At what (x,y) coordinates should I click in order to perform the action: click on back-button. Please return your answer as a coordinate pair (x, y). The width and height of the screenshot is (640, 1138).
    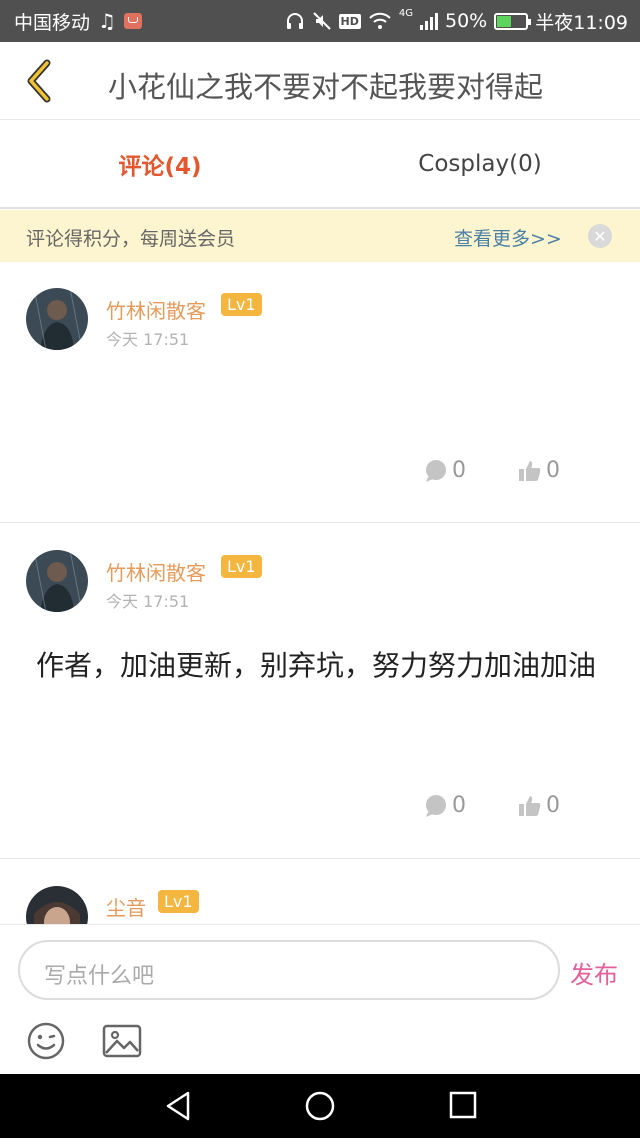
    Looking at the image, I should click on (39, 81).